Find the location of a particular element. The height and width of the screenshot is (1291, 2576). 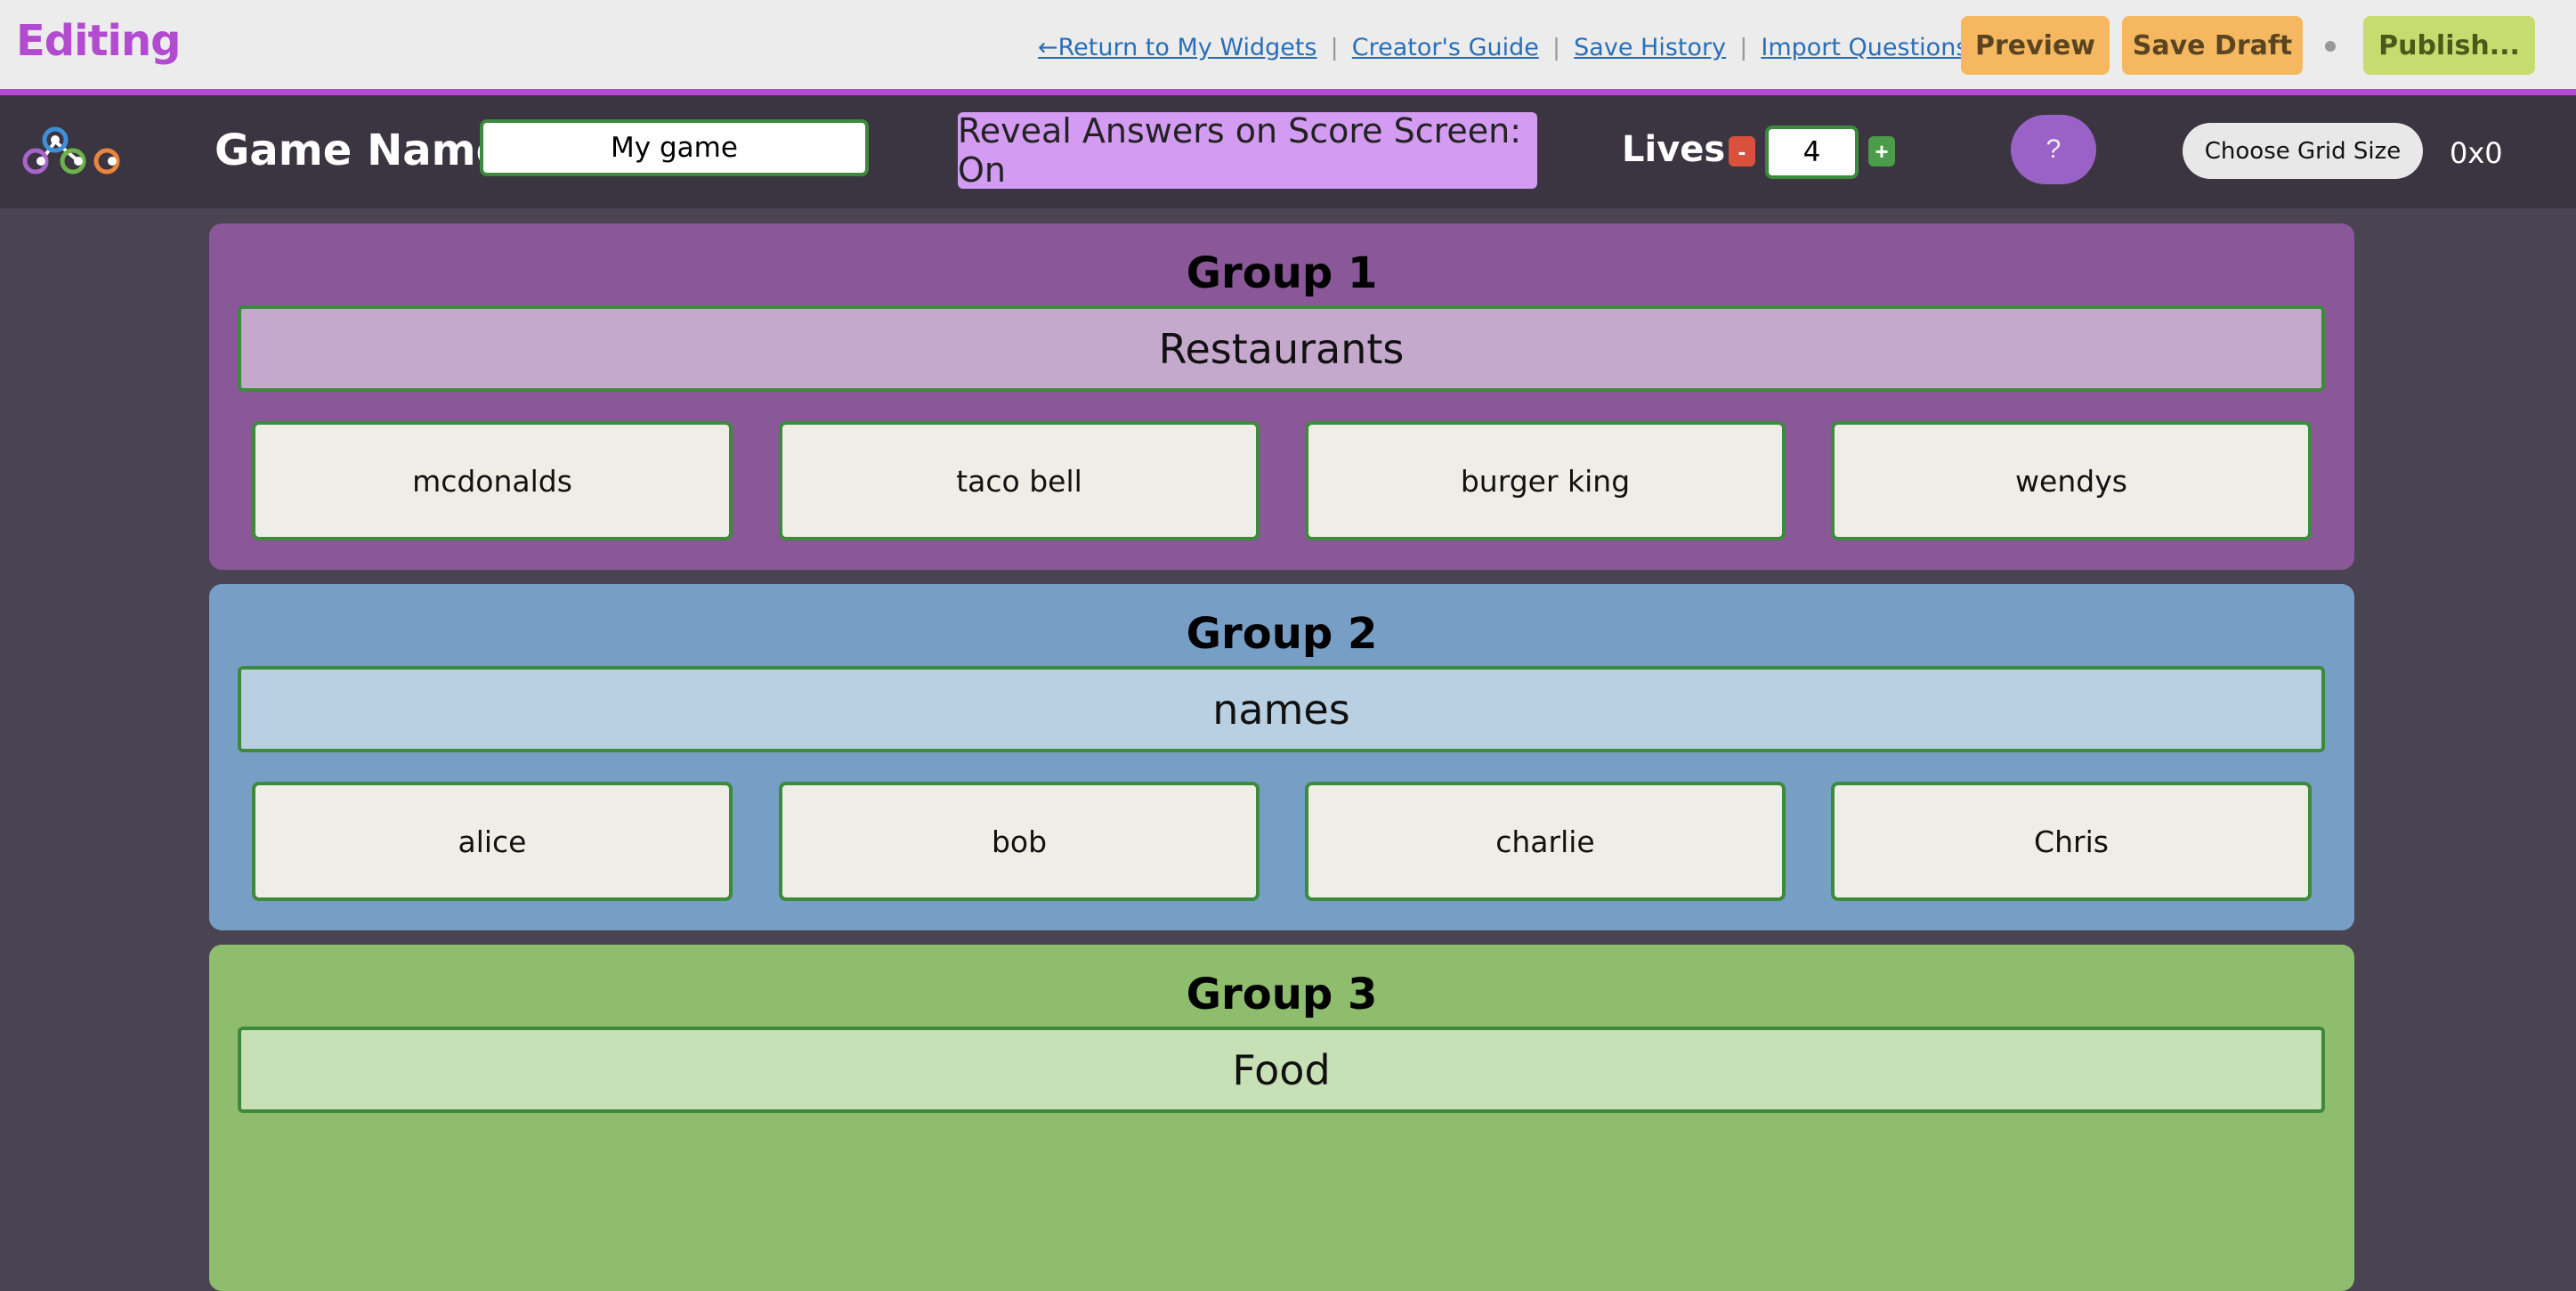

lives-decrement-button: - is located at coordinates (1742, 151).